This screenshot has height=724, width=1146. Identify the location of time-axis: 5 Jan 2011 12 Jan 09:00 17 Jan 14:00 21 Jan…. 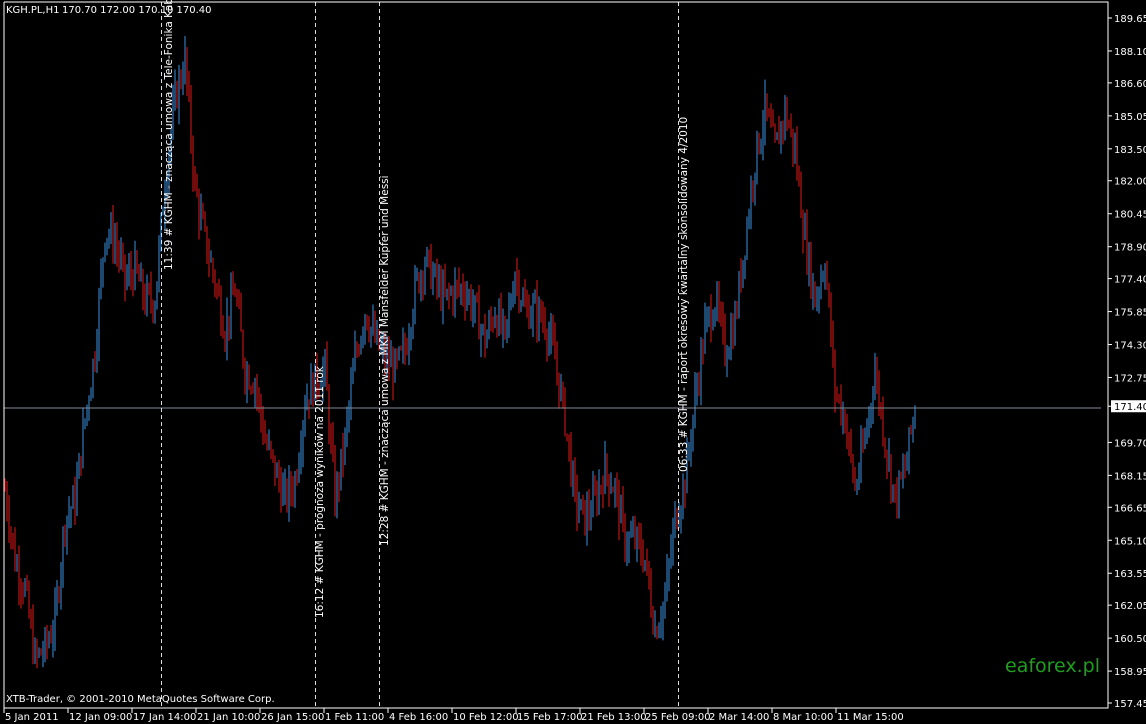
(453, 715).